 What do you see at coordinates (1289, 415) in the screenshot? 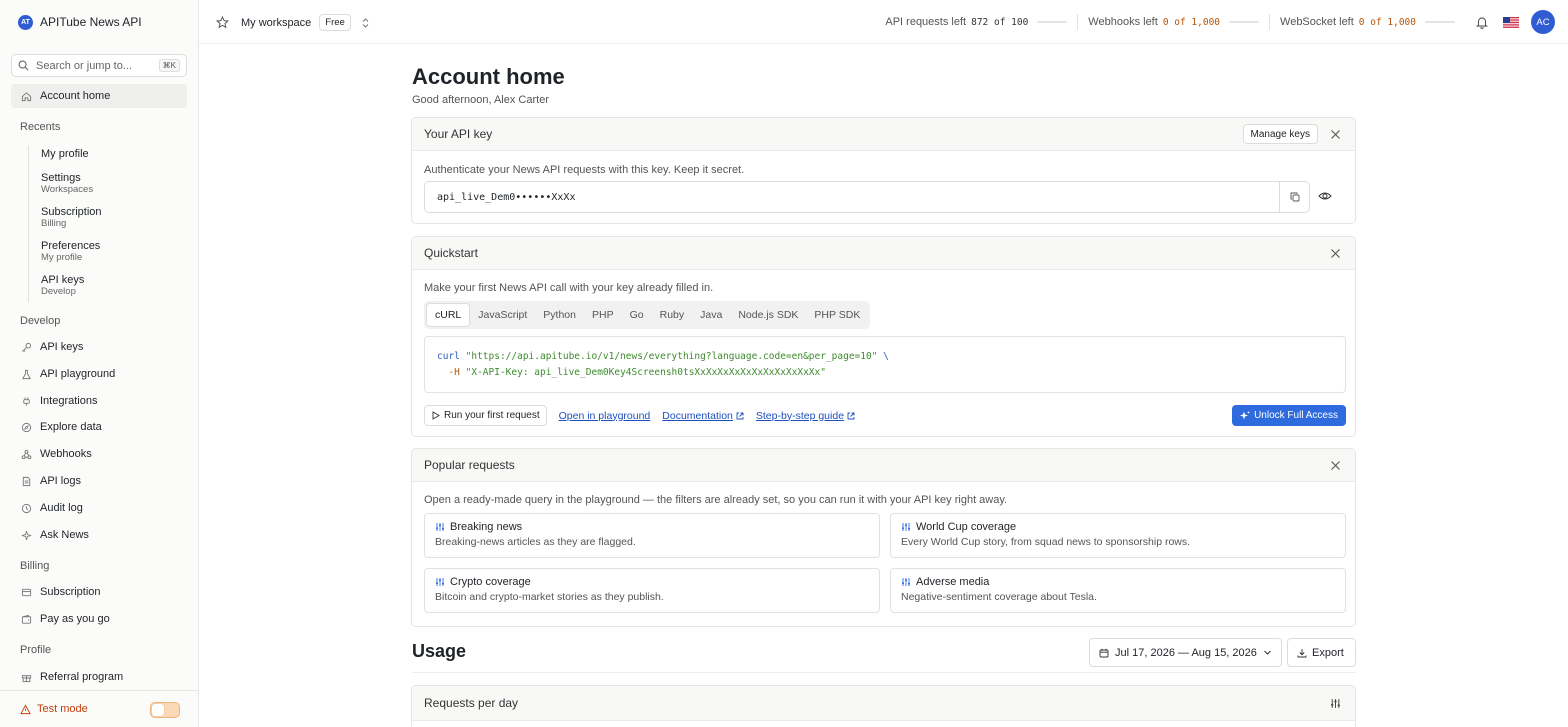
I see `unlock-full-access-button: Unlock Full Access` at bounding box center [1289, 415].